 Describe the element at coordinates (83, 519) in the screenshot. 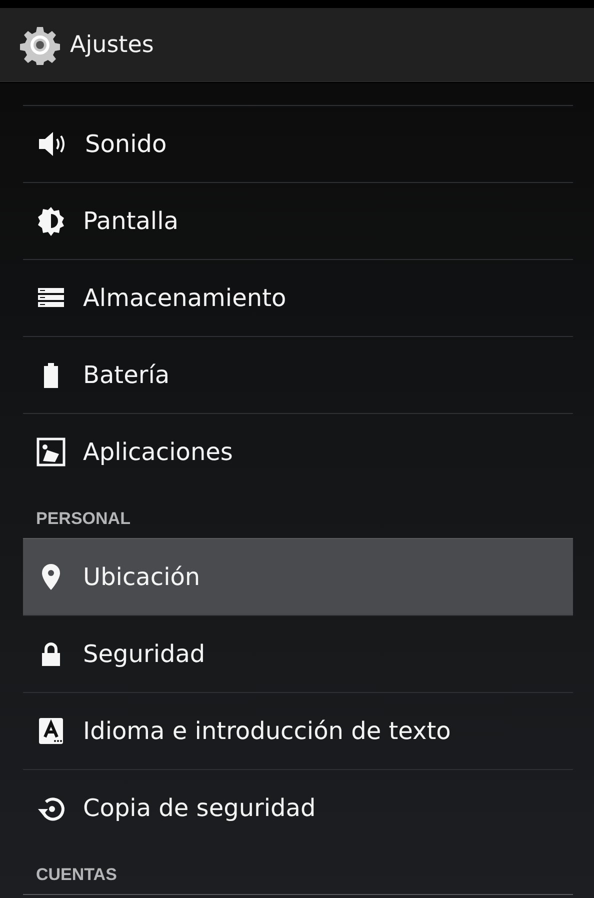

I see `section-header: PERSONAL` at that location.